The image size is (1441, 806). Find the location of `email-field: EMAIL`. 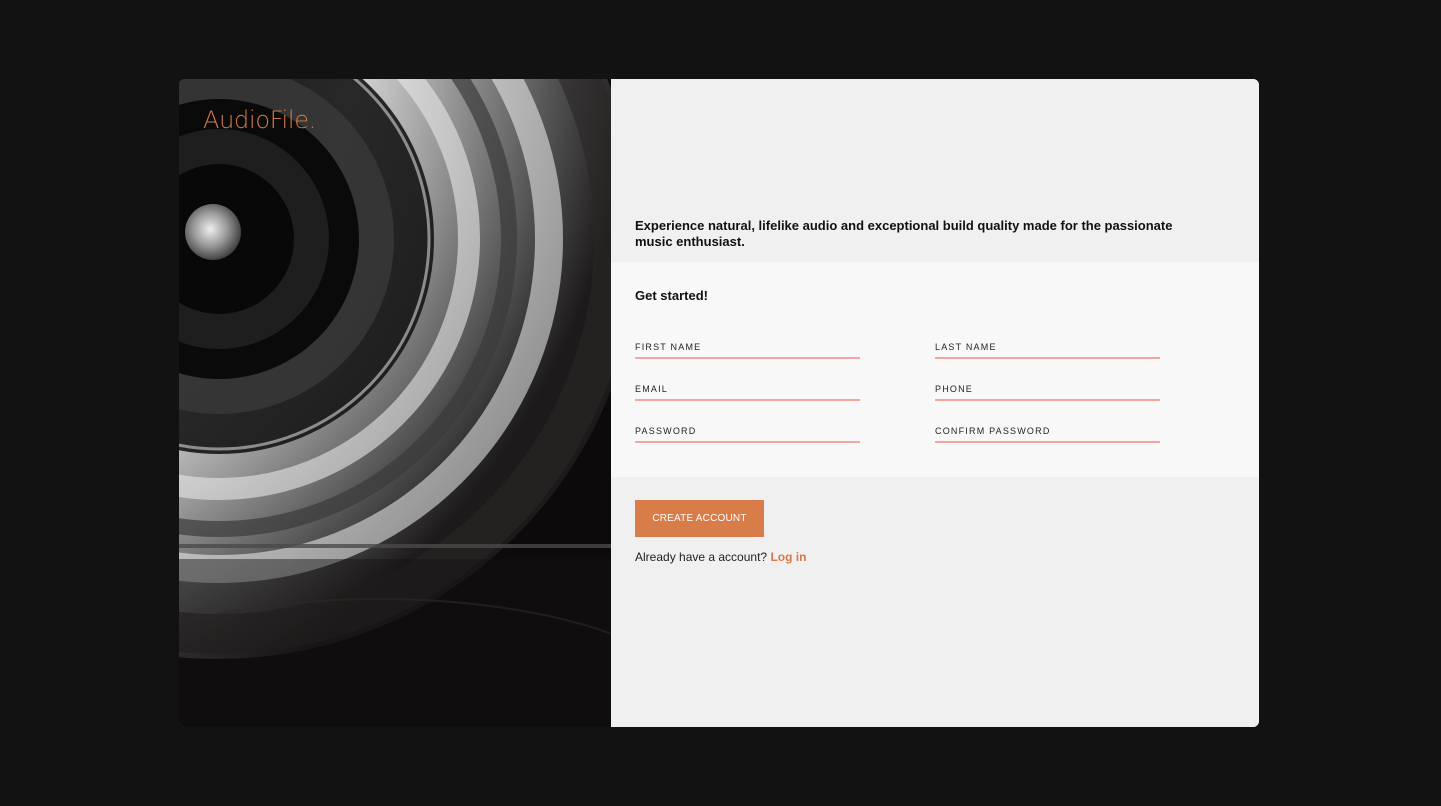

email-field: EMAIL is located at coordinates (749, 392).